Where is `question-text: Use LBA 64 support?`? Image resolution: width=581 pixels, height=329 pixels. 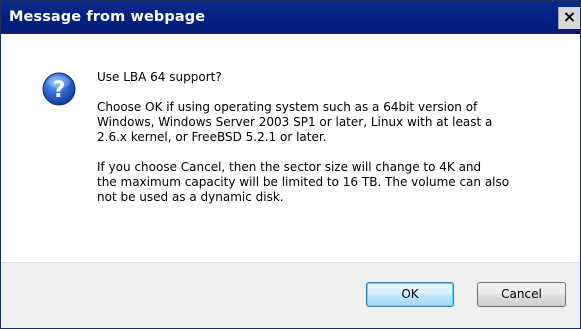
question-text: Use LBA 64 support? is located at coordinates (331, 77).